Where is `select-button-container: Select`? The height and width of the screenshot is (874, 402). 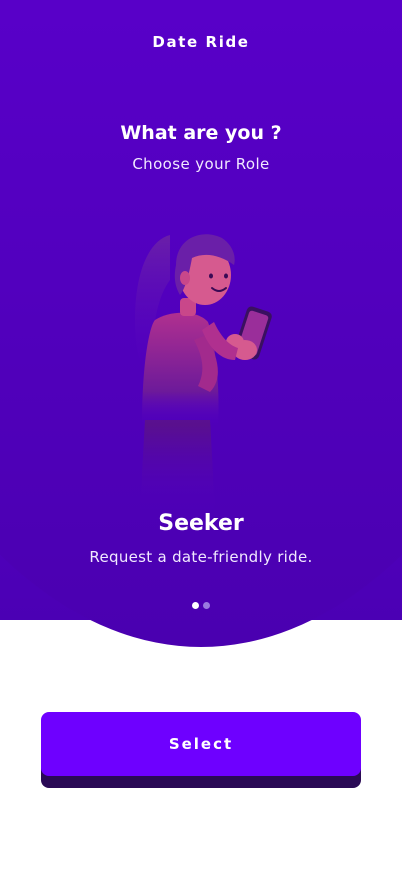 select-button-container: Select is located at coordinates (201, 750).